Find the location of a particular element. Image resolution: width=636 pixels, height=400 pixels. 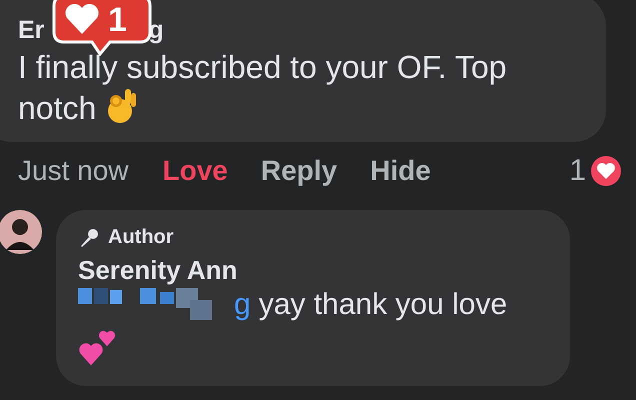

microphone-icon is located at coordinates (89, 237).